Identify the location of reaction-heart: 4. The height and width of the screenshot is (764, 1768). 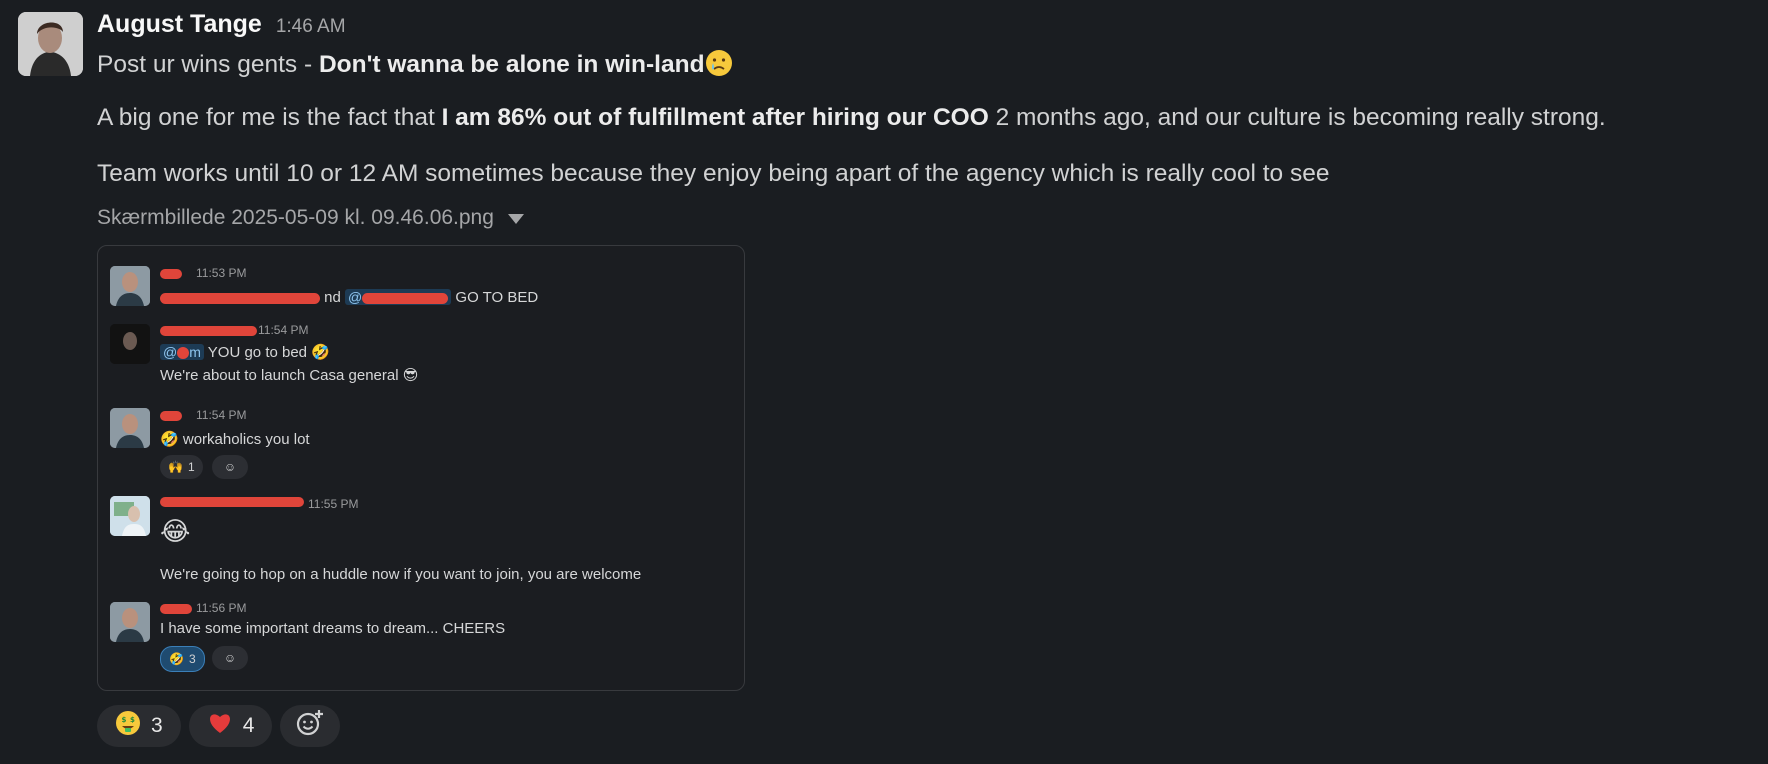
(230, 726).